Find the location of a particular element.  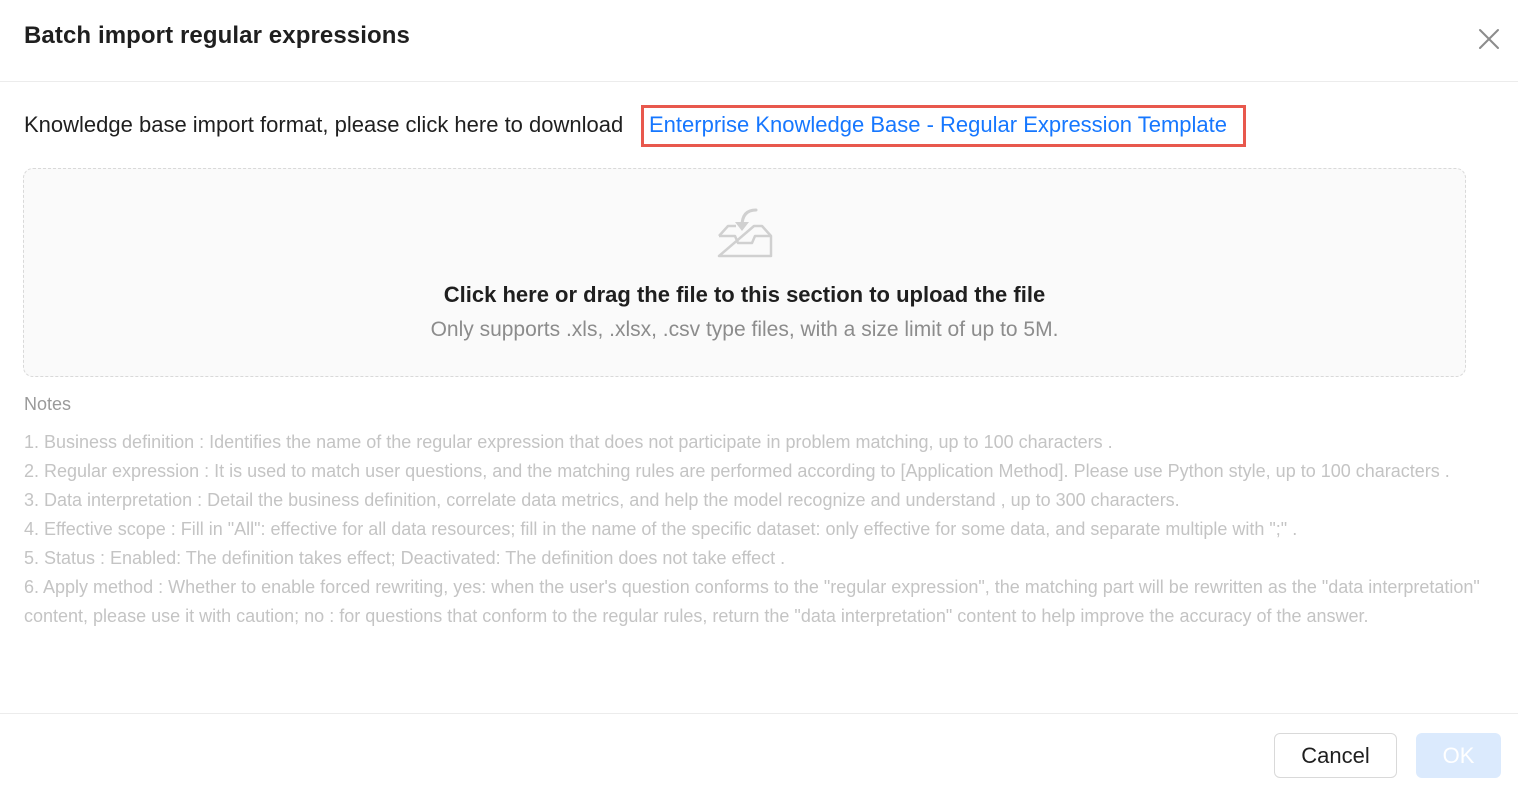

close-button is located at coordinates (1489, 39).